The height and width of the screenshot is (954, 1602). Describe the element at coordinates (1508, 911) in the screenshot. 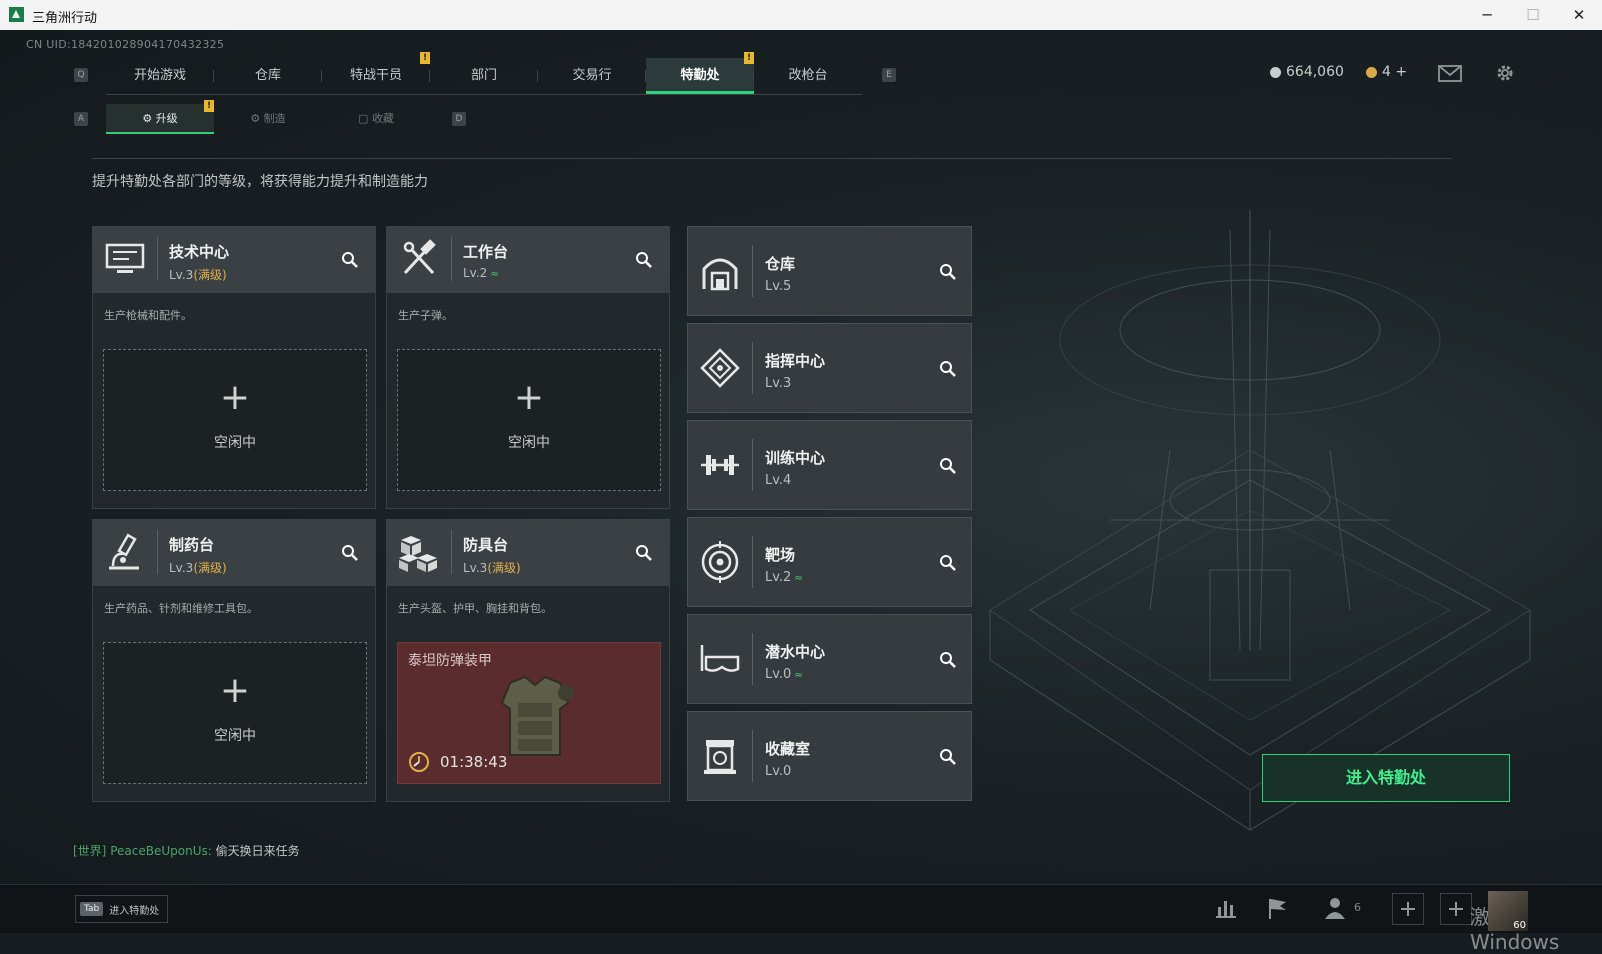

I see `player-avatar: 60` at that location.